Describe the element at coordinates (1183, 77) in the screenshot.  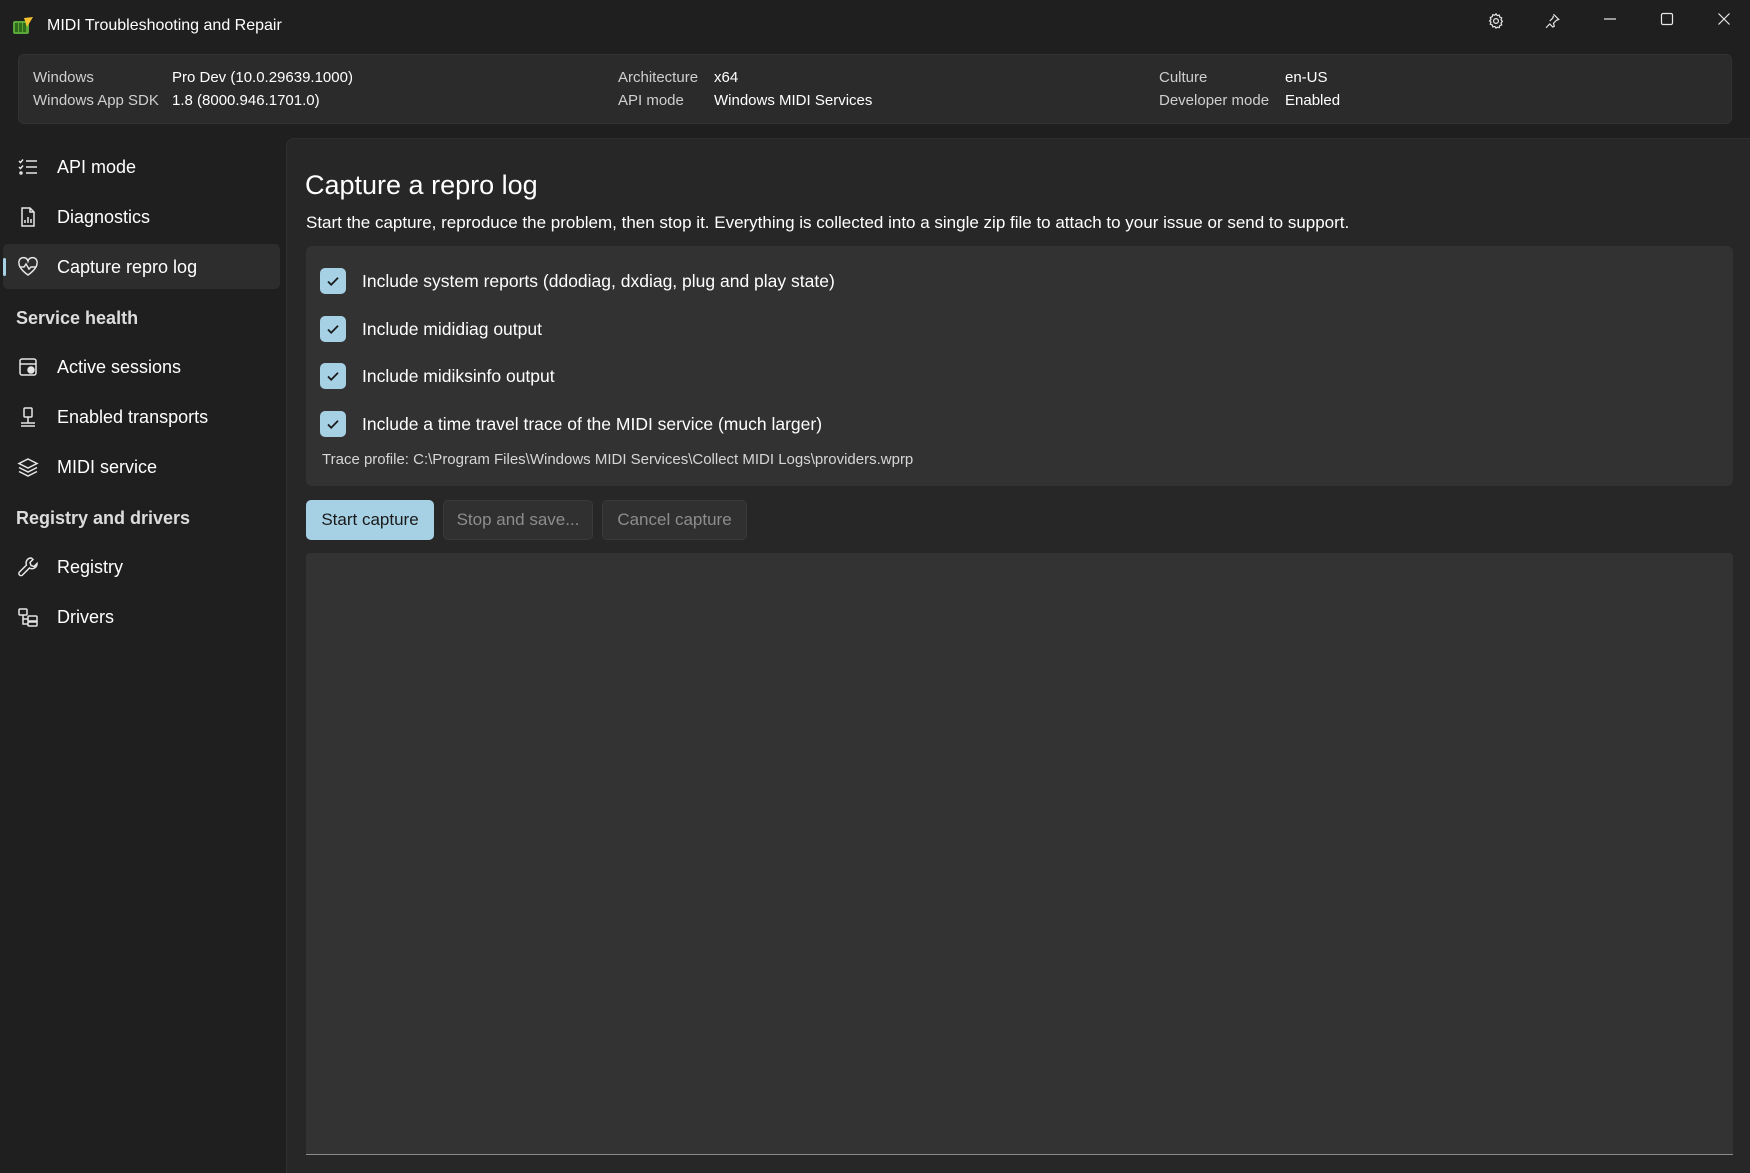
I see `culture-label: Culture` at that location.